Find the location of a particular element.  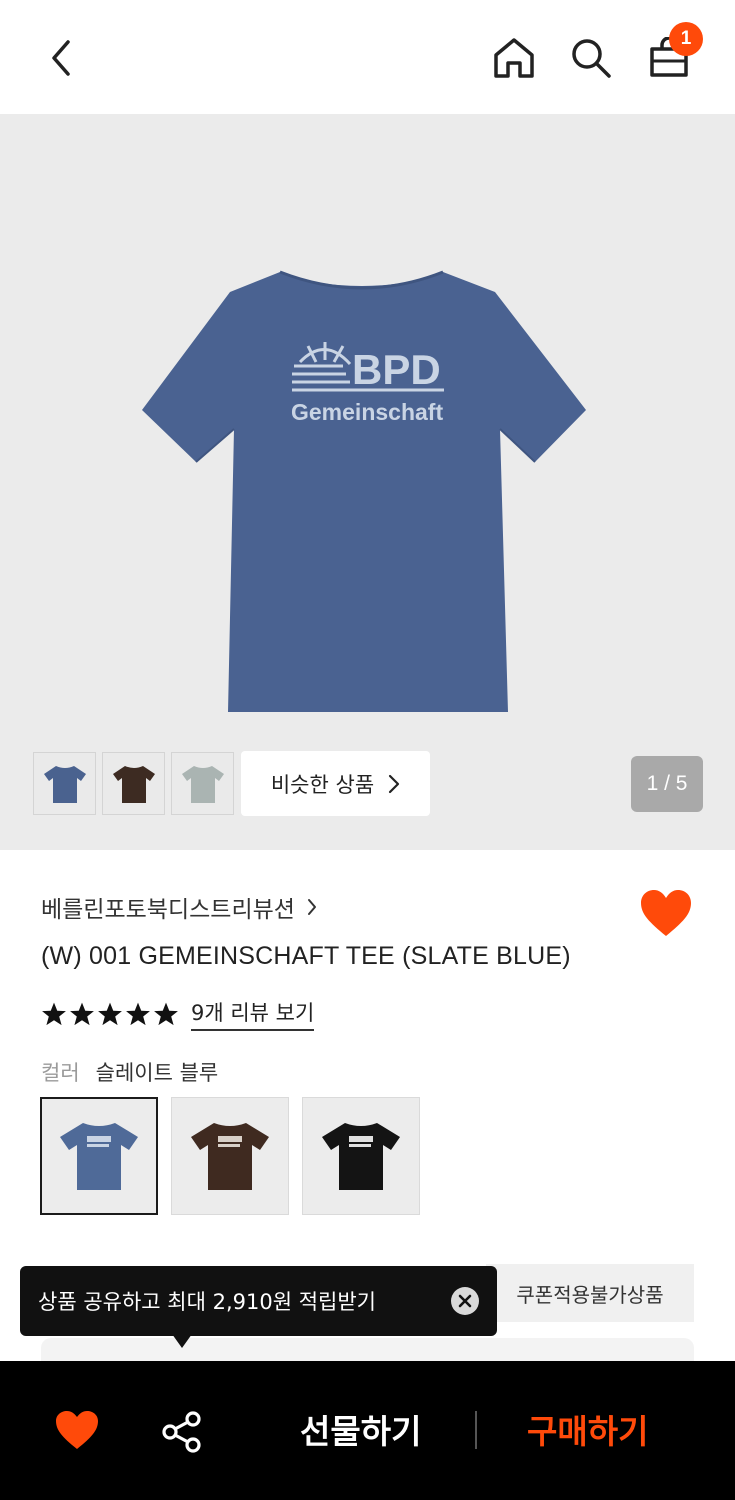

cart-button: 1 is located at coordinates (672, 54).